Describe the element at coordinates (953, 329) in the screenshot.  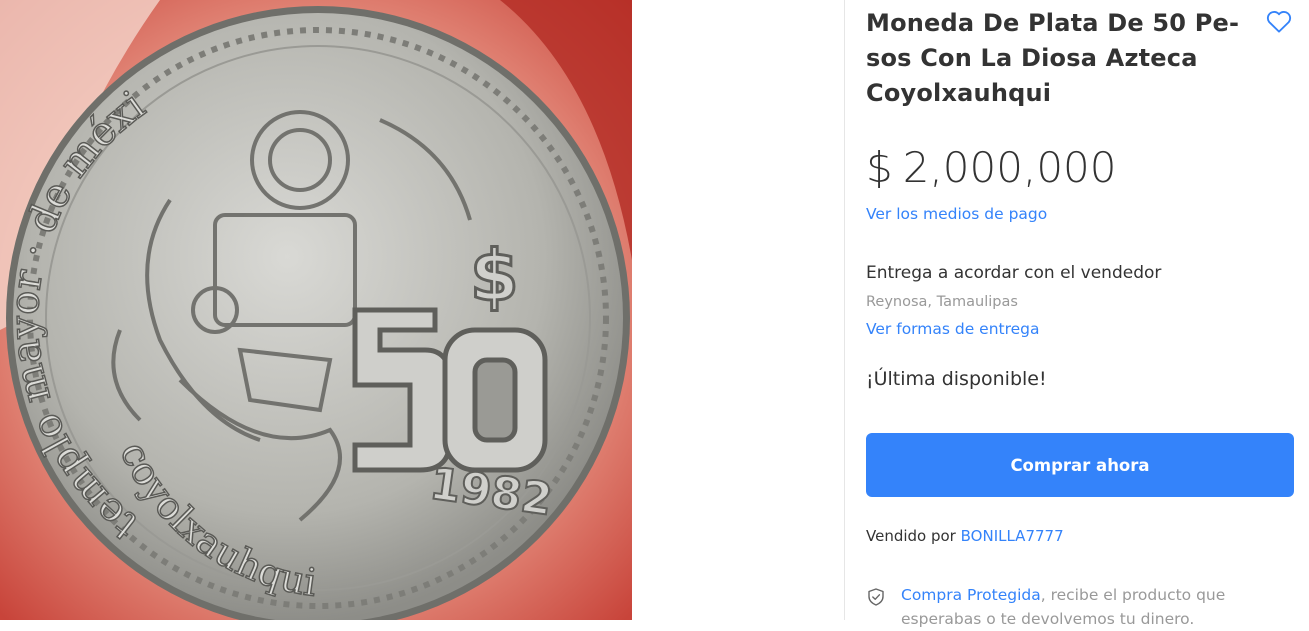
I see `shipping-options-link: Ver formas de entrega` at that location.